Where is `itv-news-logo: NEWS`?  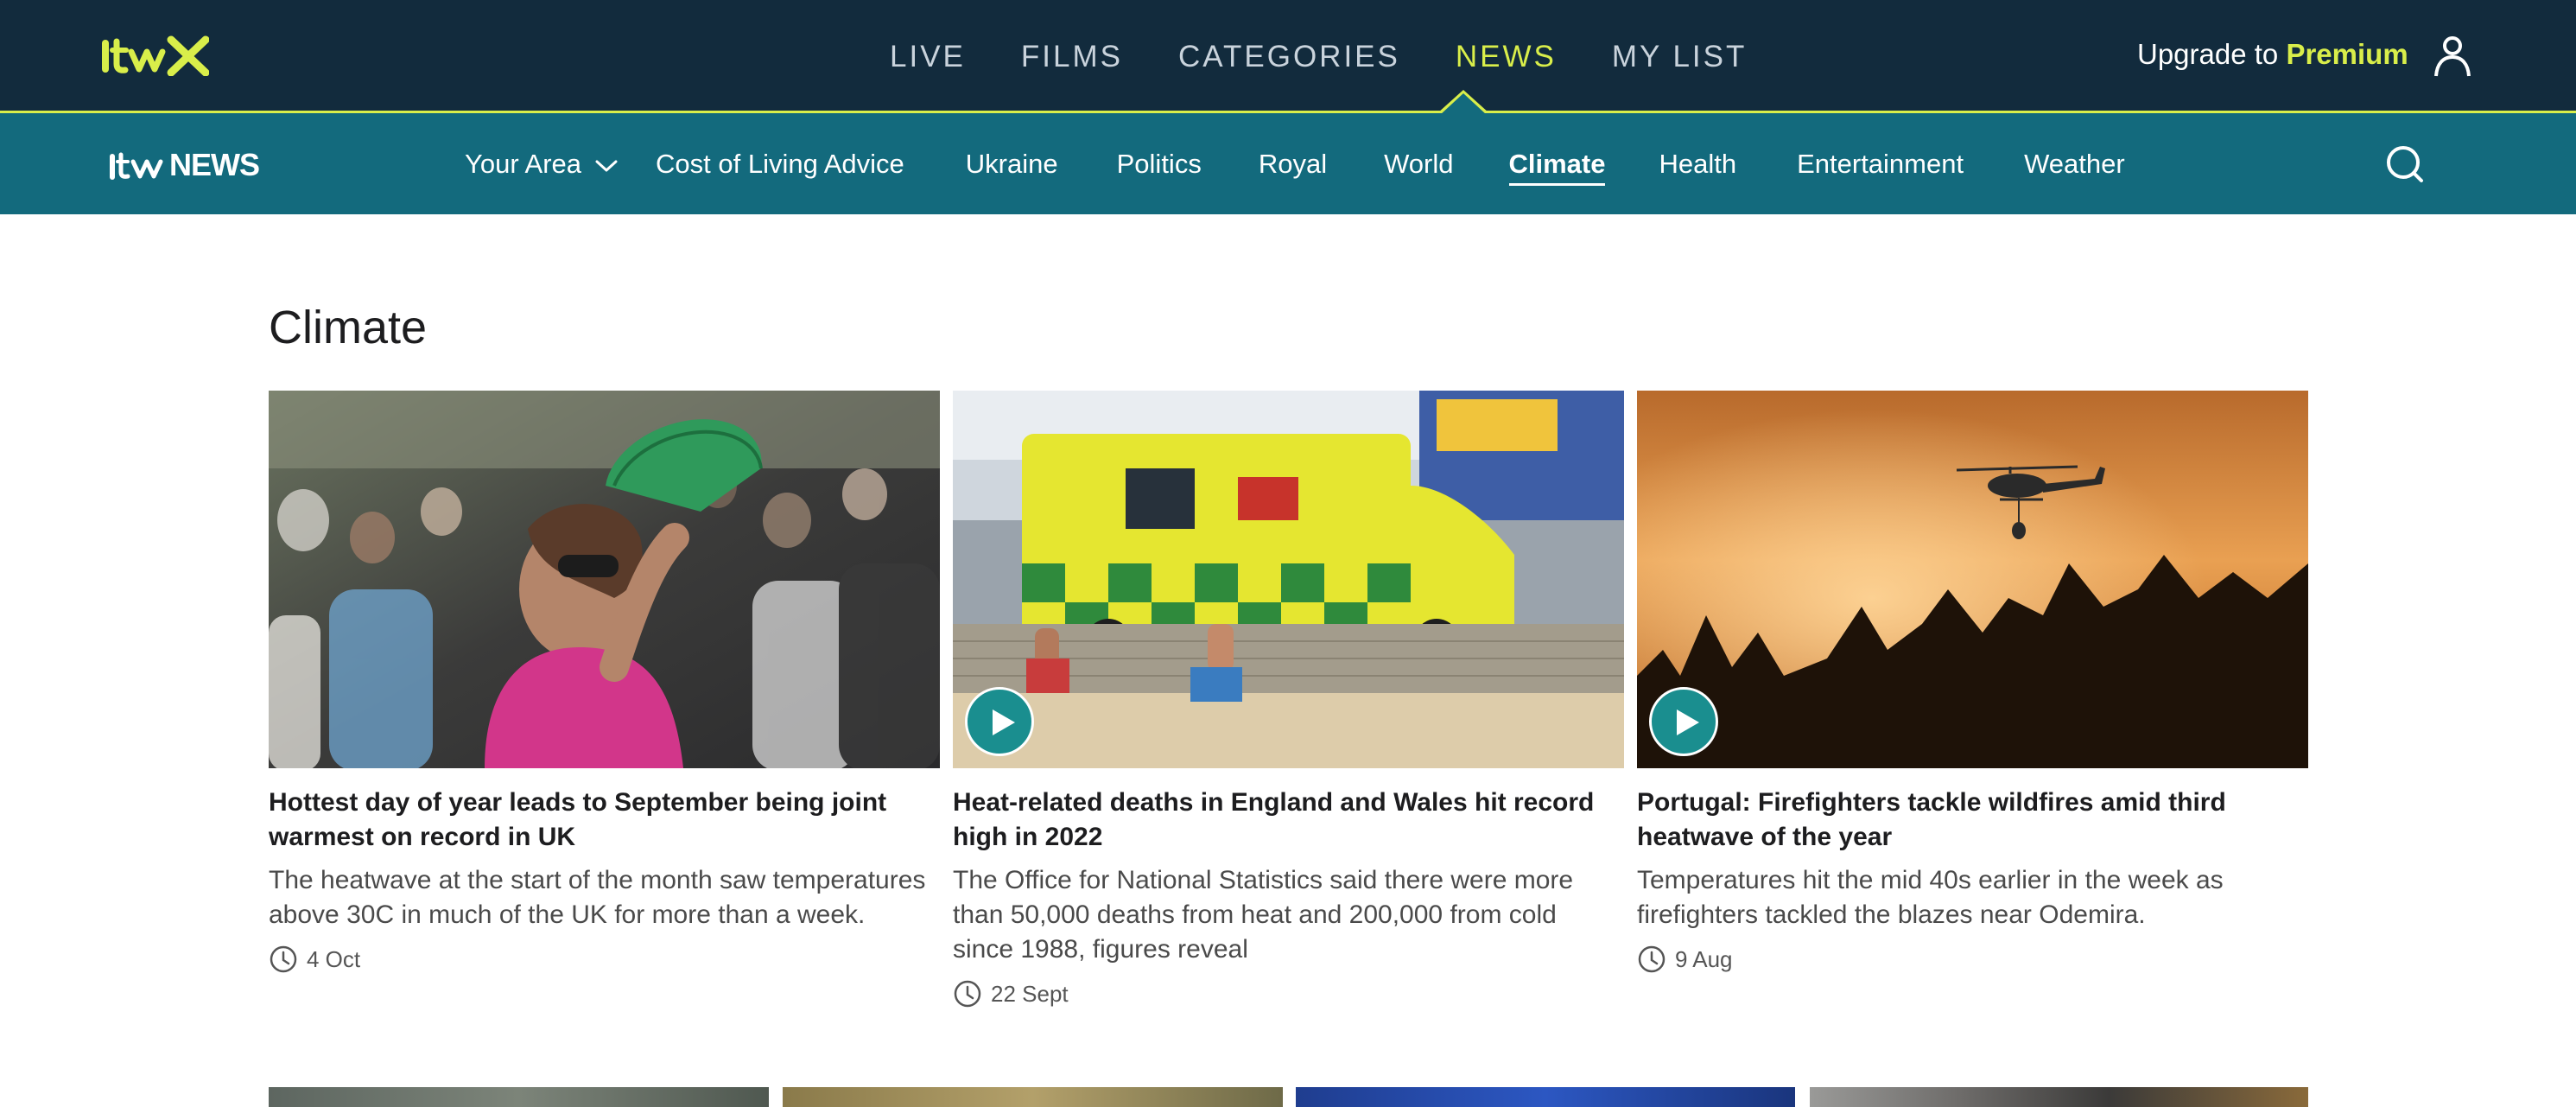
itv-news-logo: NEWS is located at coordinates (184, 164).